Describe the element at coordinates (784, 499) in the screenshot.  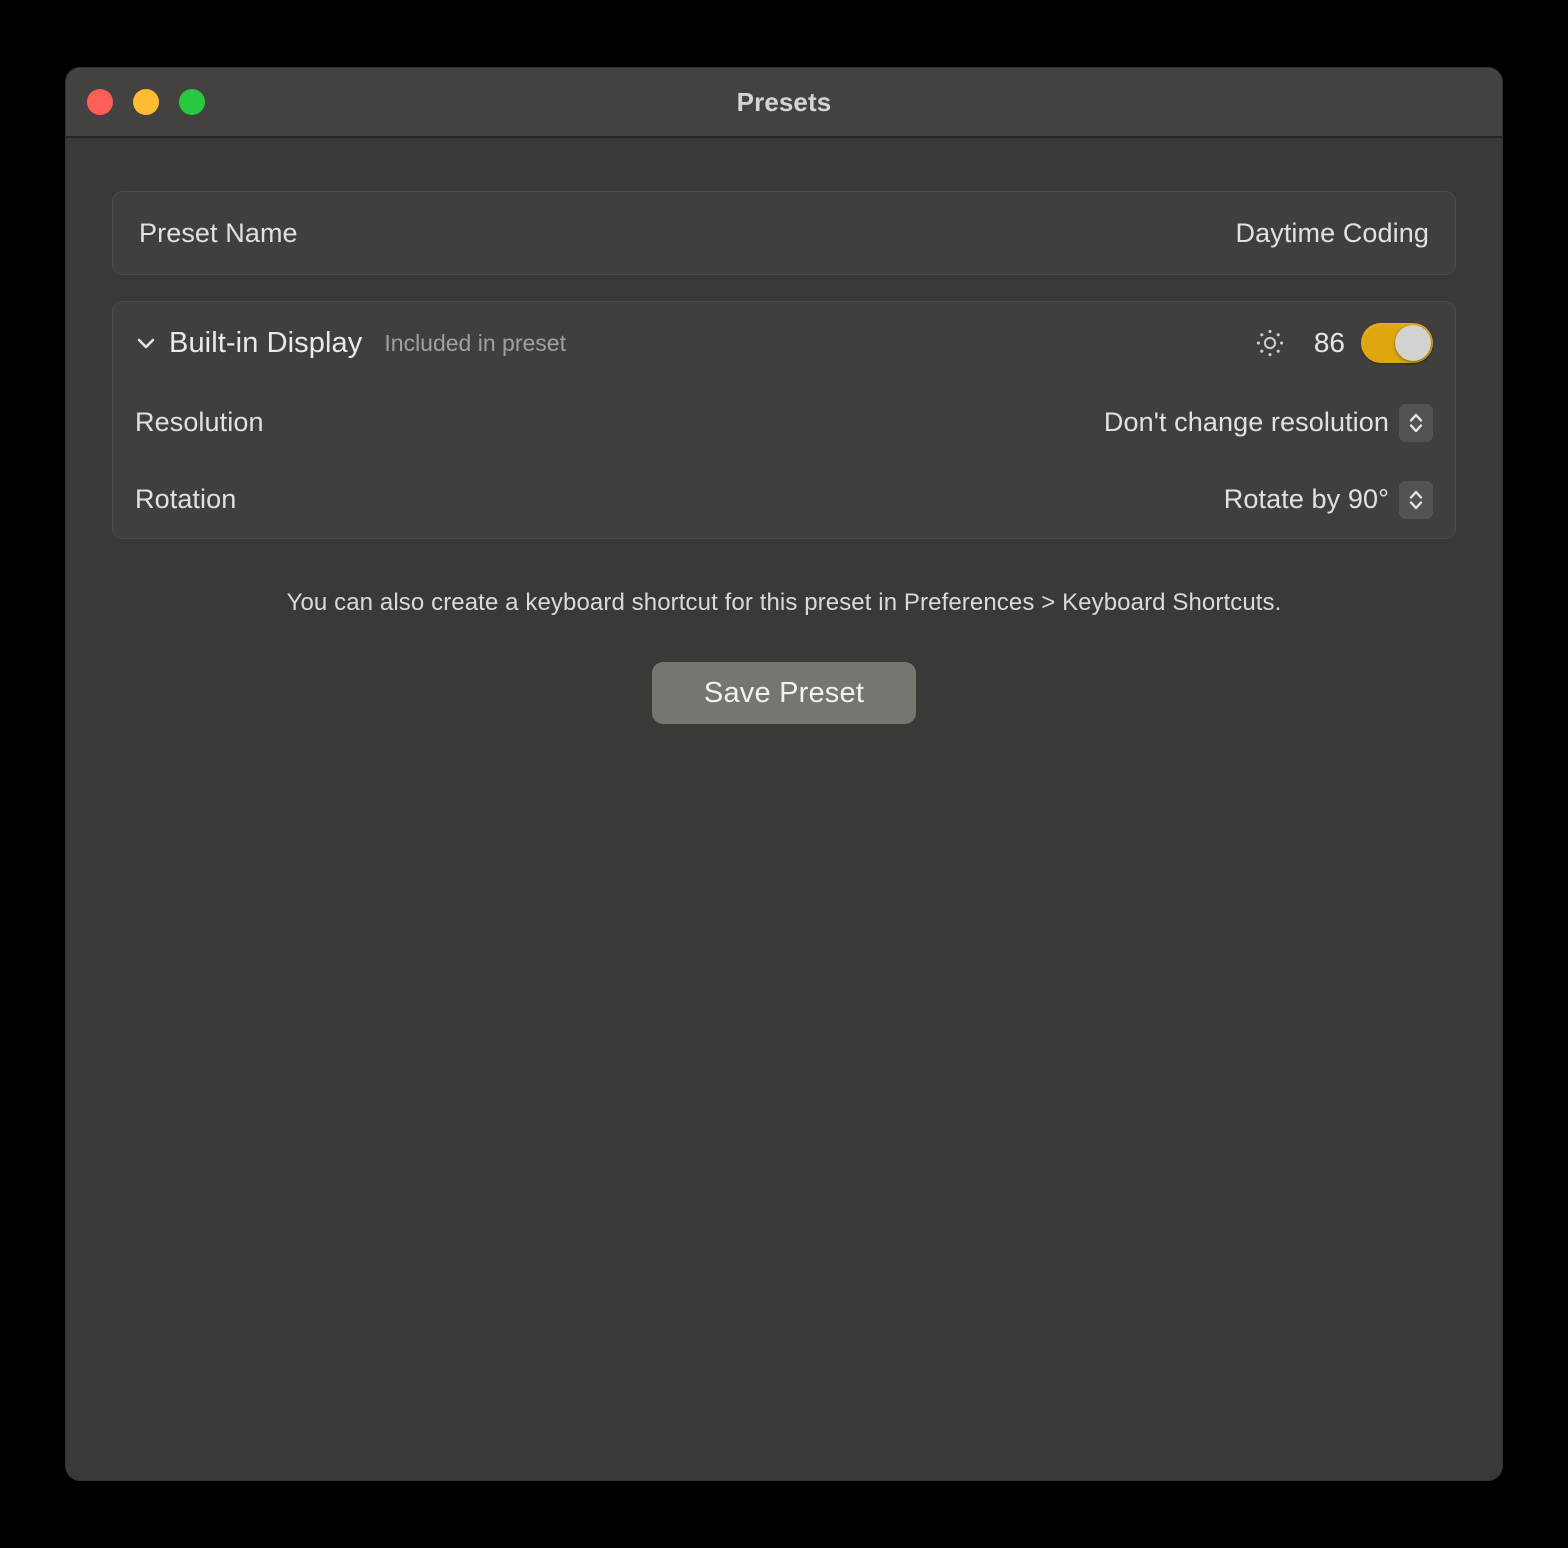
I see `rotation-row: Rotation Rotate by 90°` at that location.